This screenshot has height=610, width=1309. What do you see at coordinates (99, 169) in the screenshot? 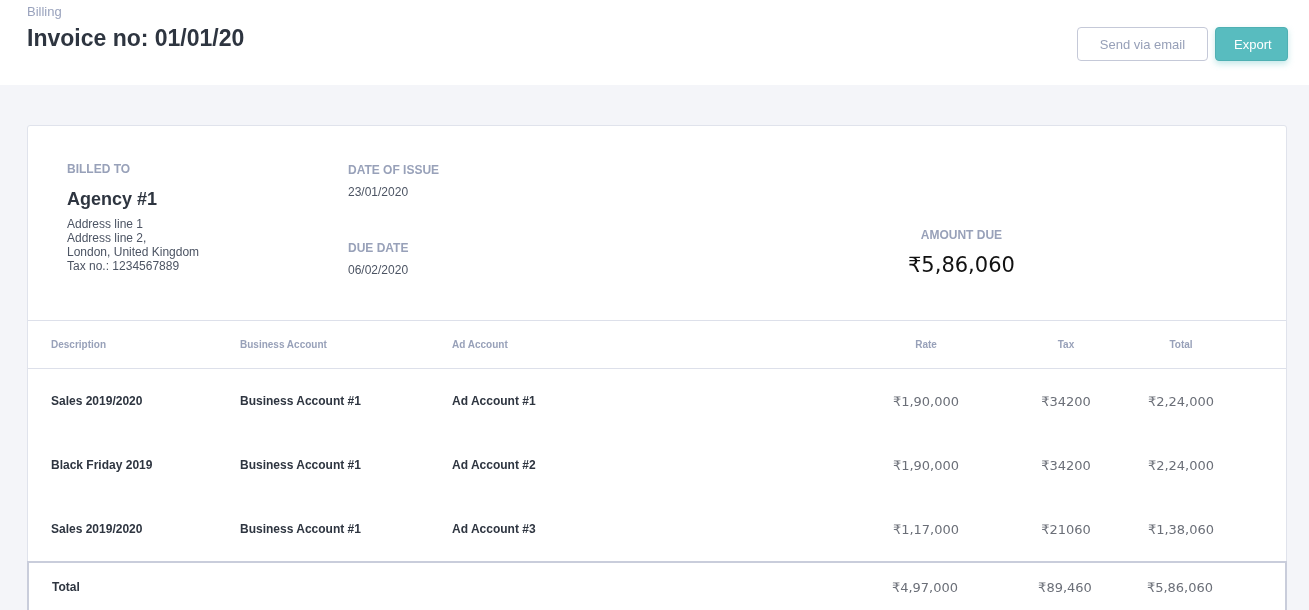
I see `section-label: BILLED TO` at bounding box center [99, 169].